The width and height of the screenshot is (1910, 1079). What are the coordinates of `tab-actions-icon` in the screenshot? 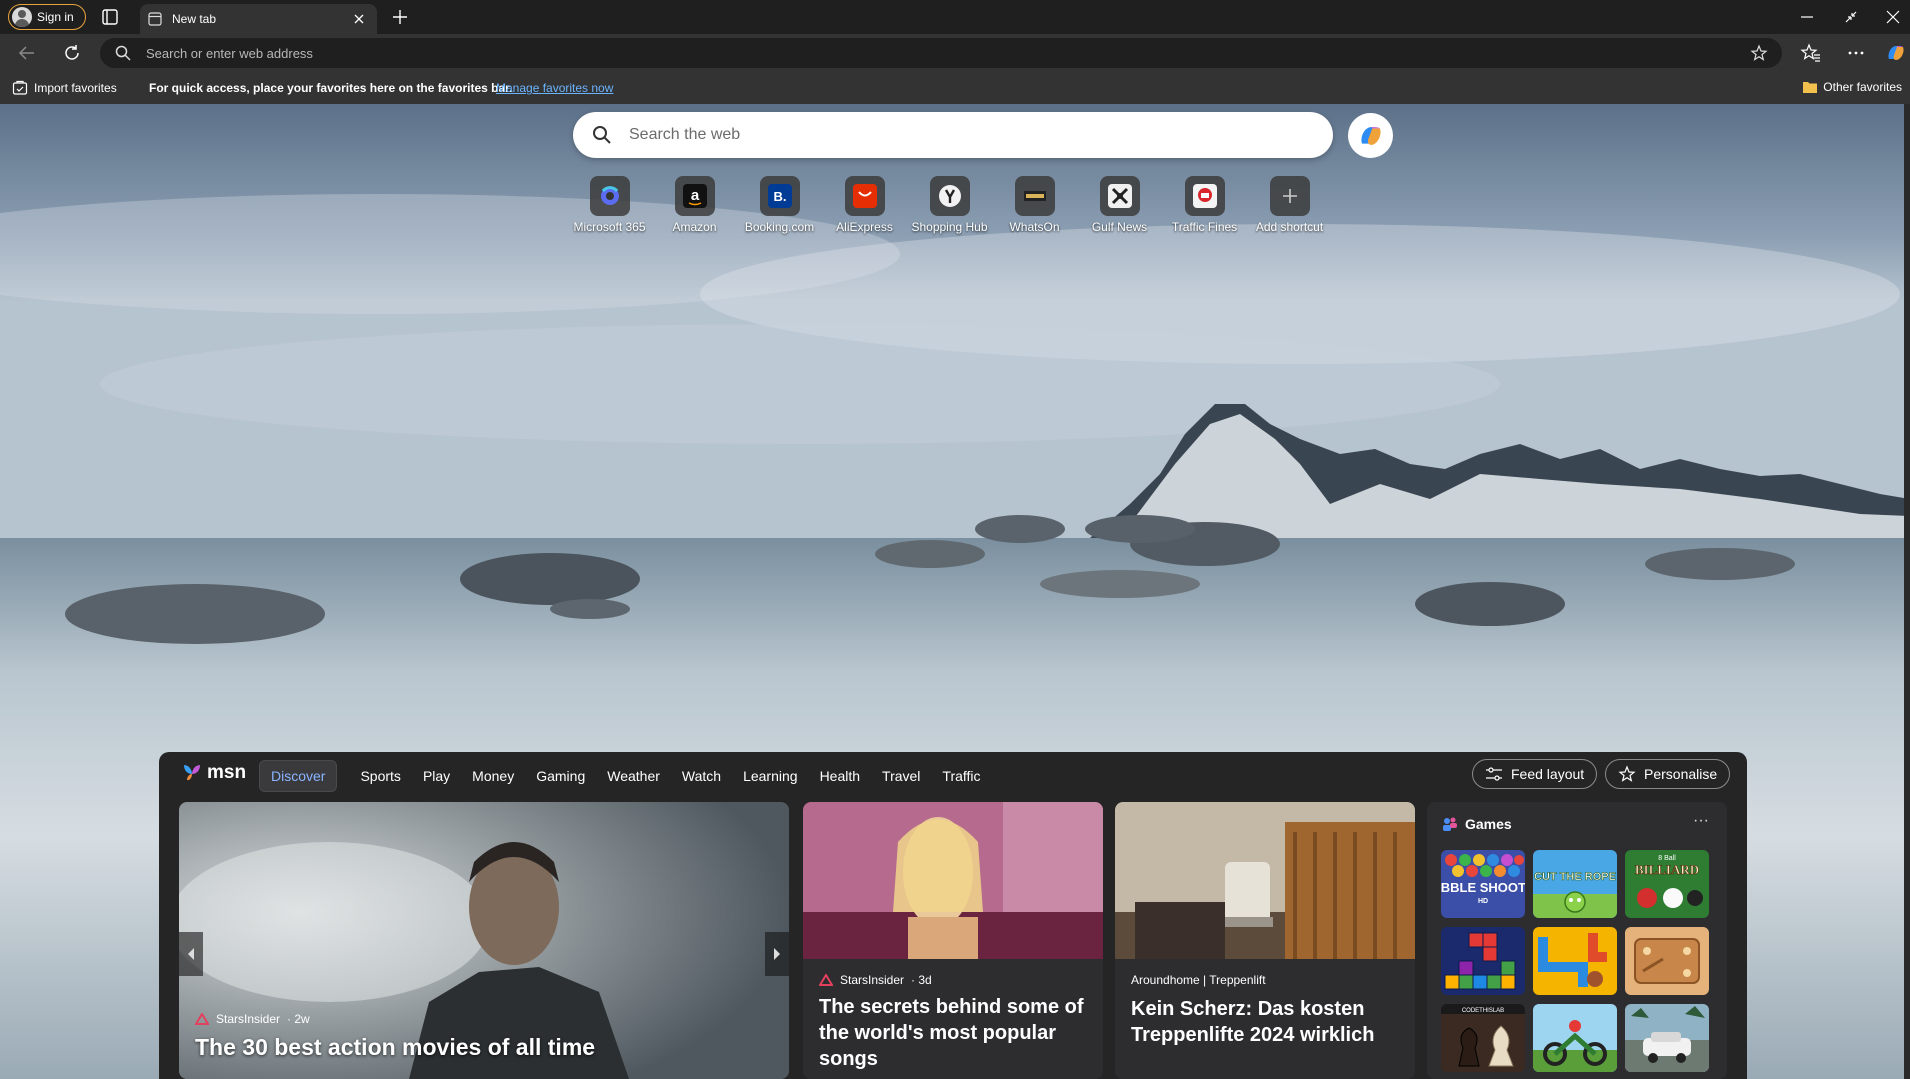 It's located at (110, 17).